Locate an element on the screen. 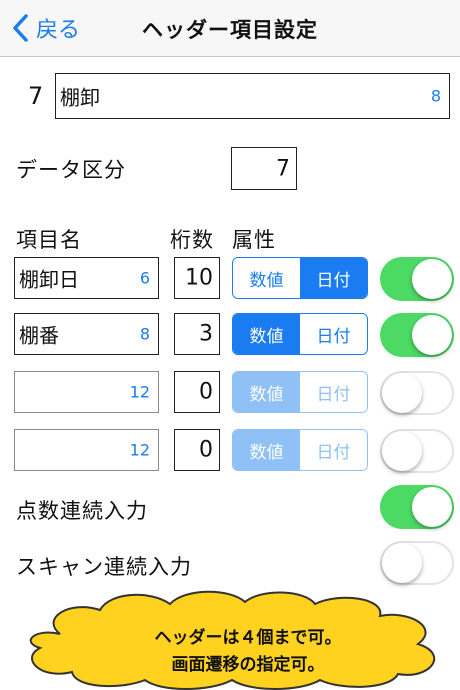 This screenshot has width=460, height=690. setting-label-scan-continuous: スキャン連続入力 is located at coordinates (104, 567).